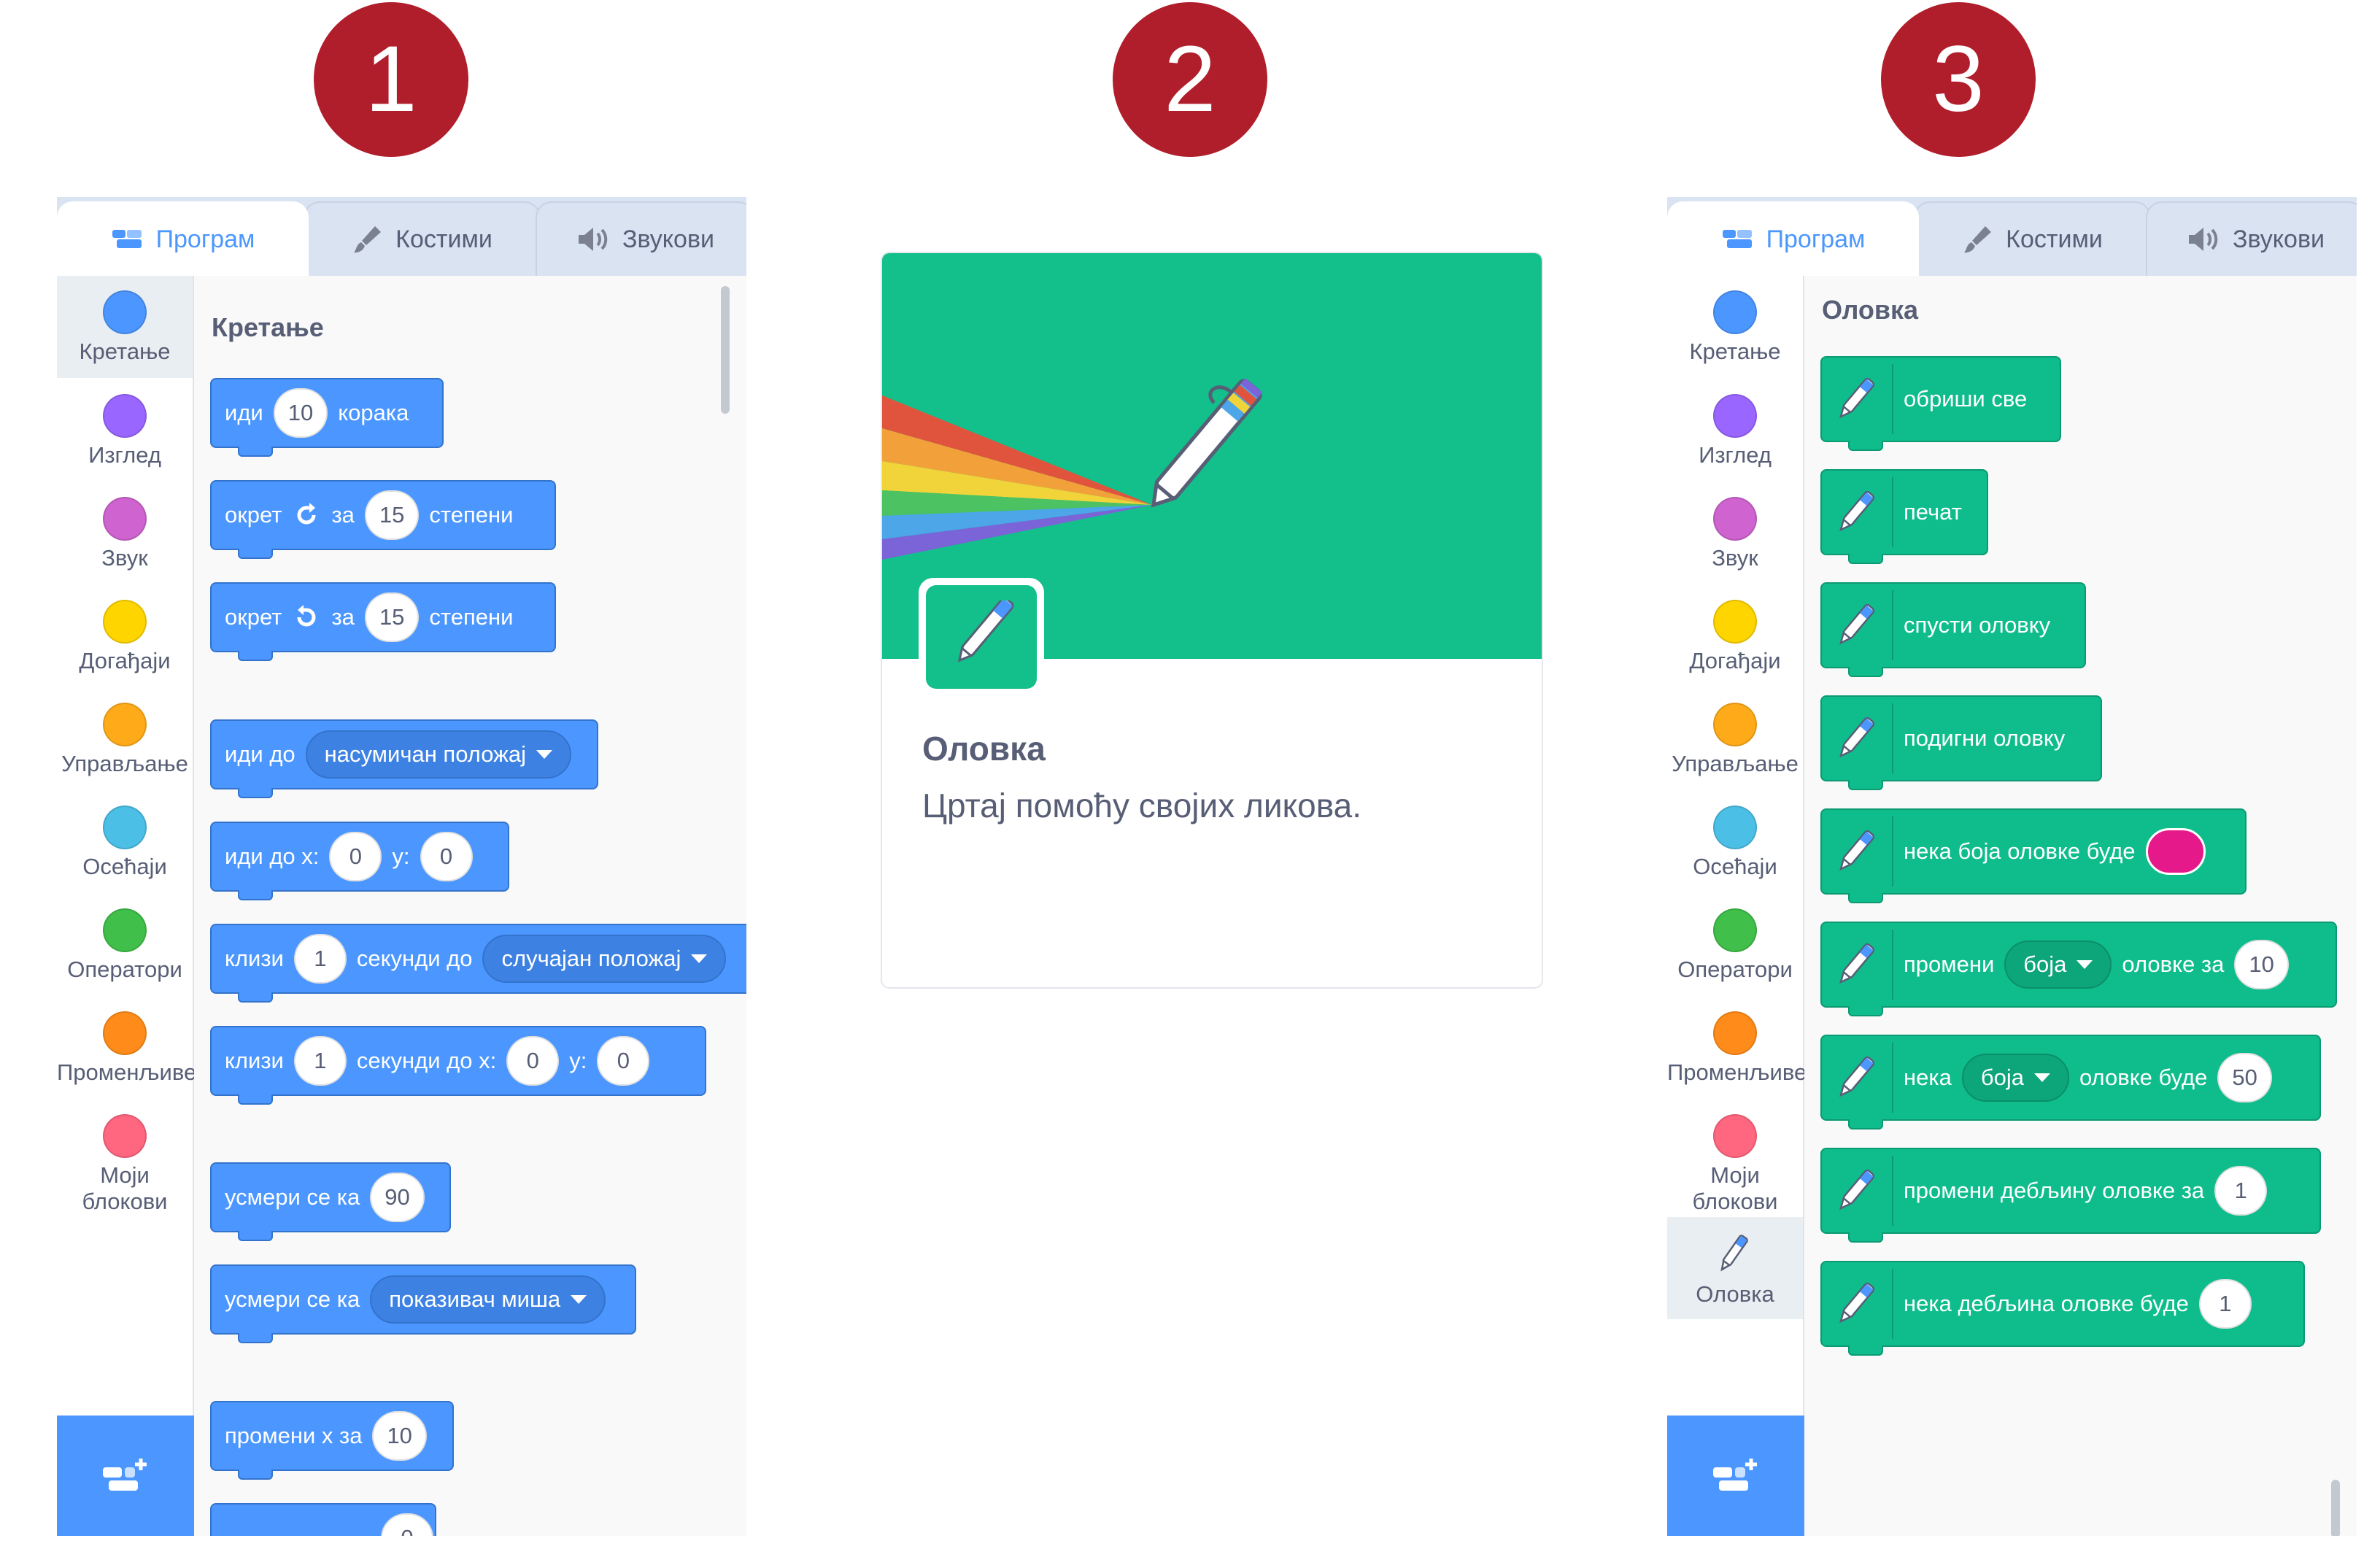 The image size is (2372, 1568). I want to click on steps-input: 10, so click(300, 413).